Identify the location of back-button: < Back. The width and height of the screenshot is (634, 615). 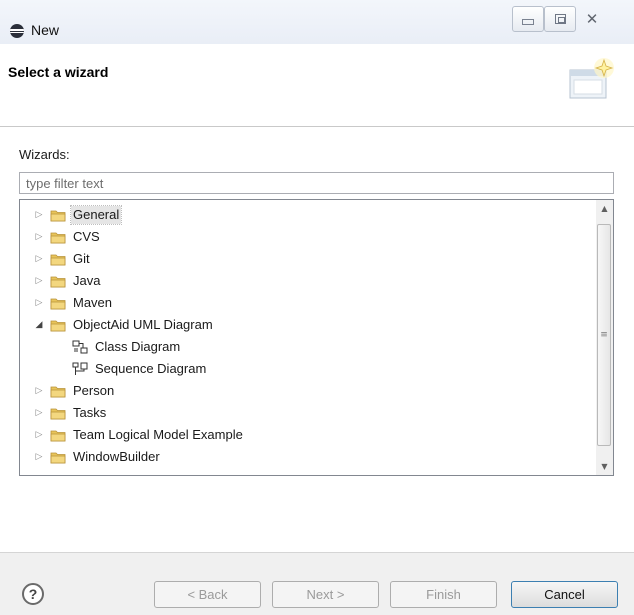
(207, 594).